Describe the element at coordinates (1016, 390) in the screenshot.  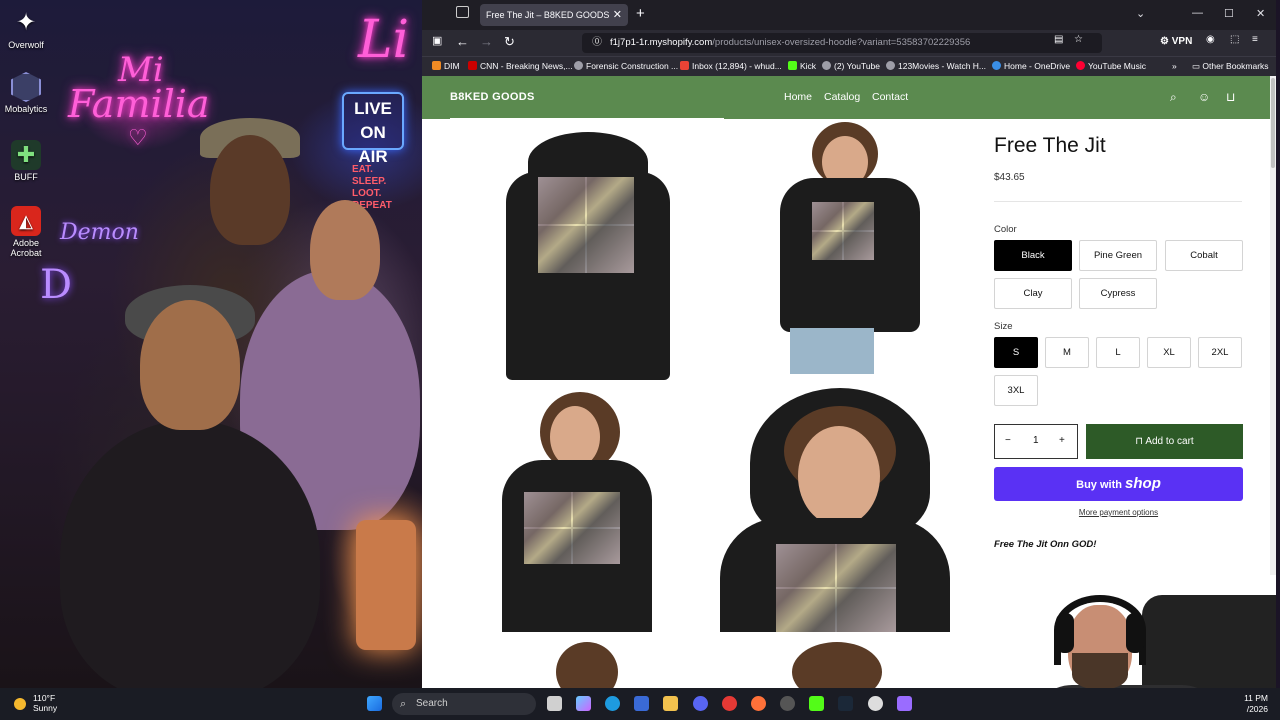
I see `size-option-3xl: 3XL` at that location.